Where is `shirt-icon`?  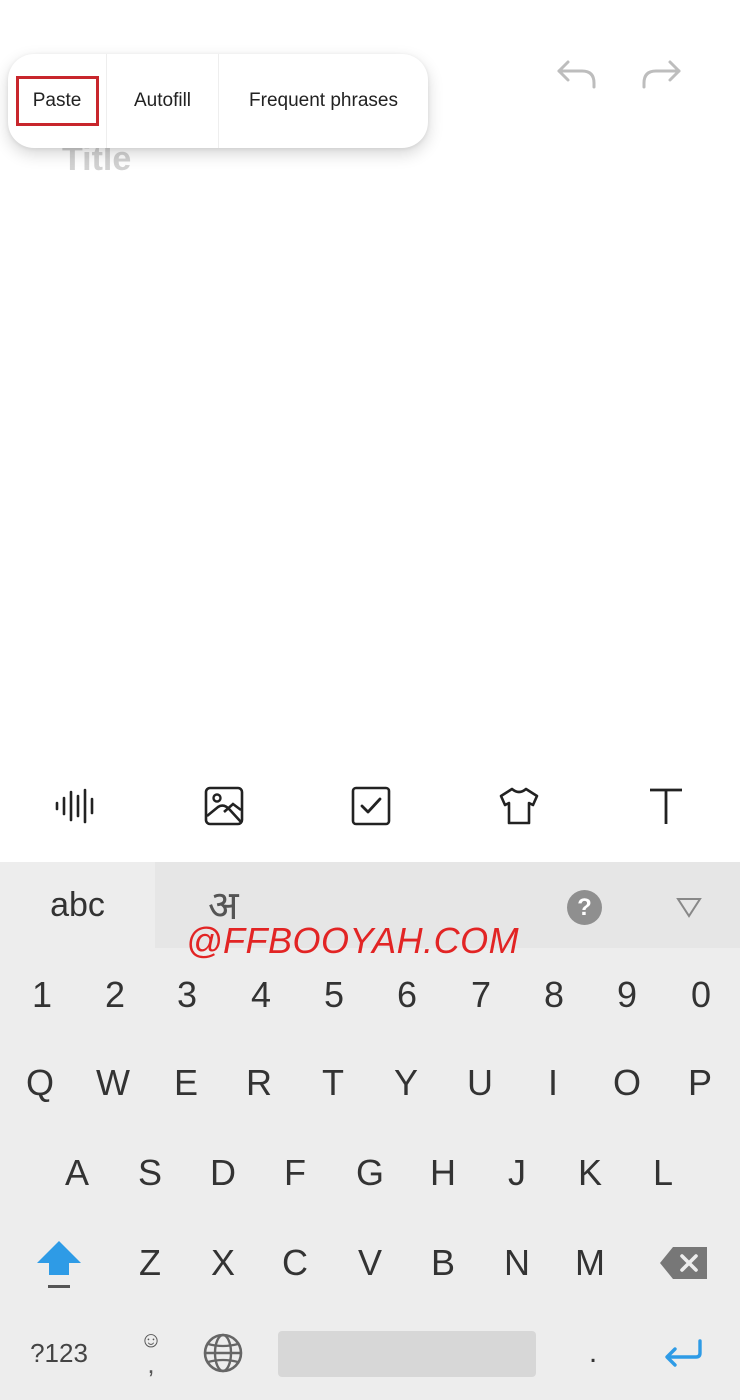 shirt-icon is located at coordinates (518, 806).